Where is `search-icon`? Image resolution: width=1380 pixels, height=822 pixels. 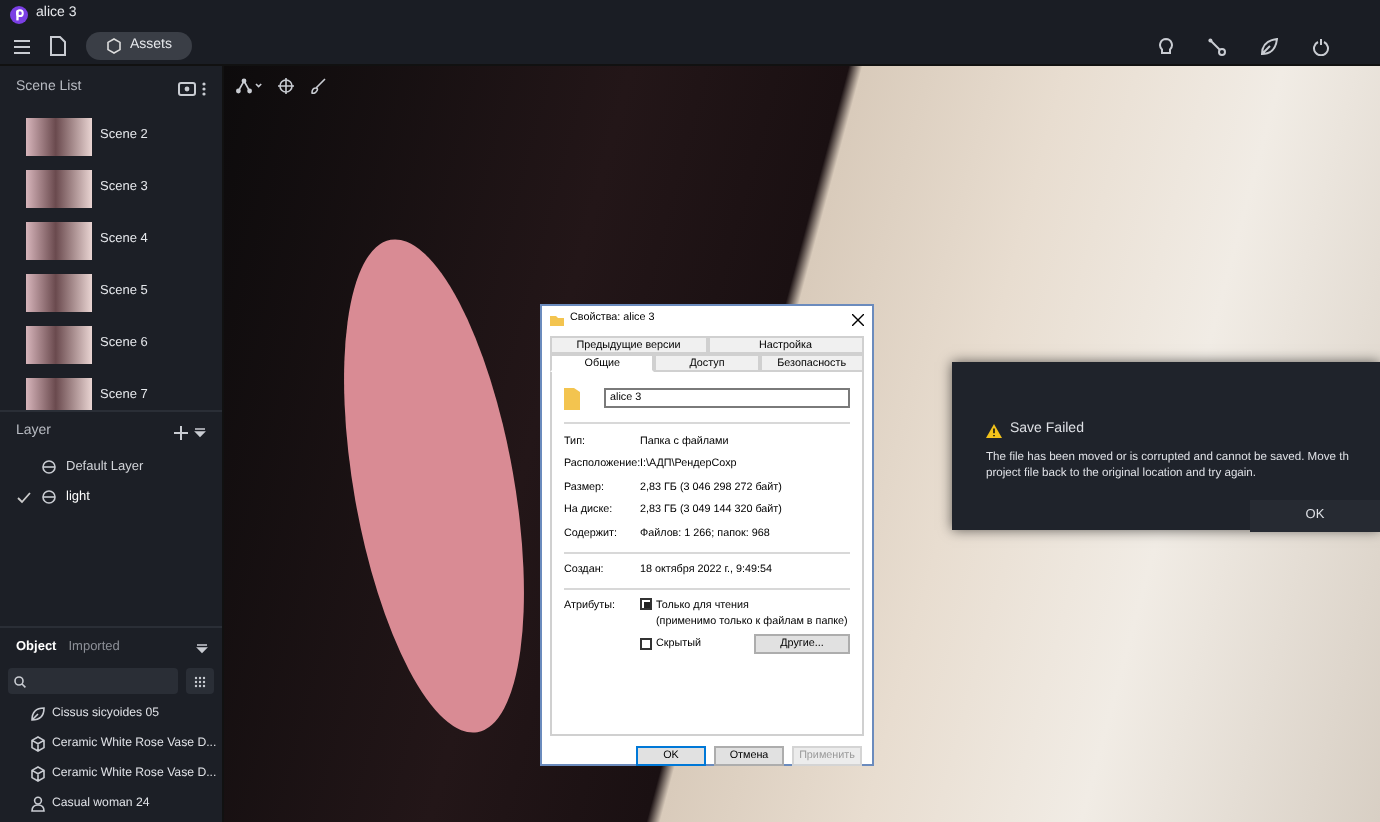
search-icon is located at coordinates (20, 681).